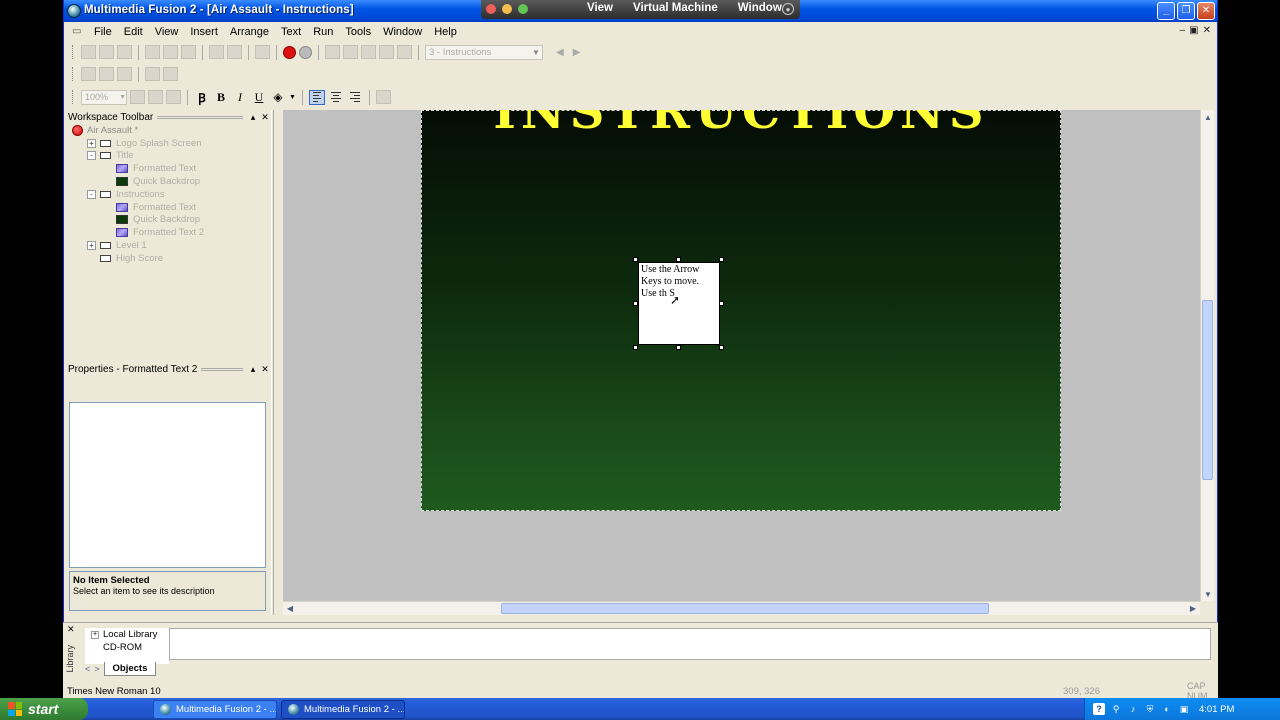  I want to click on tab-objects: Objects, so click(130, 669).